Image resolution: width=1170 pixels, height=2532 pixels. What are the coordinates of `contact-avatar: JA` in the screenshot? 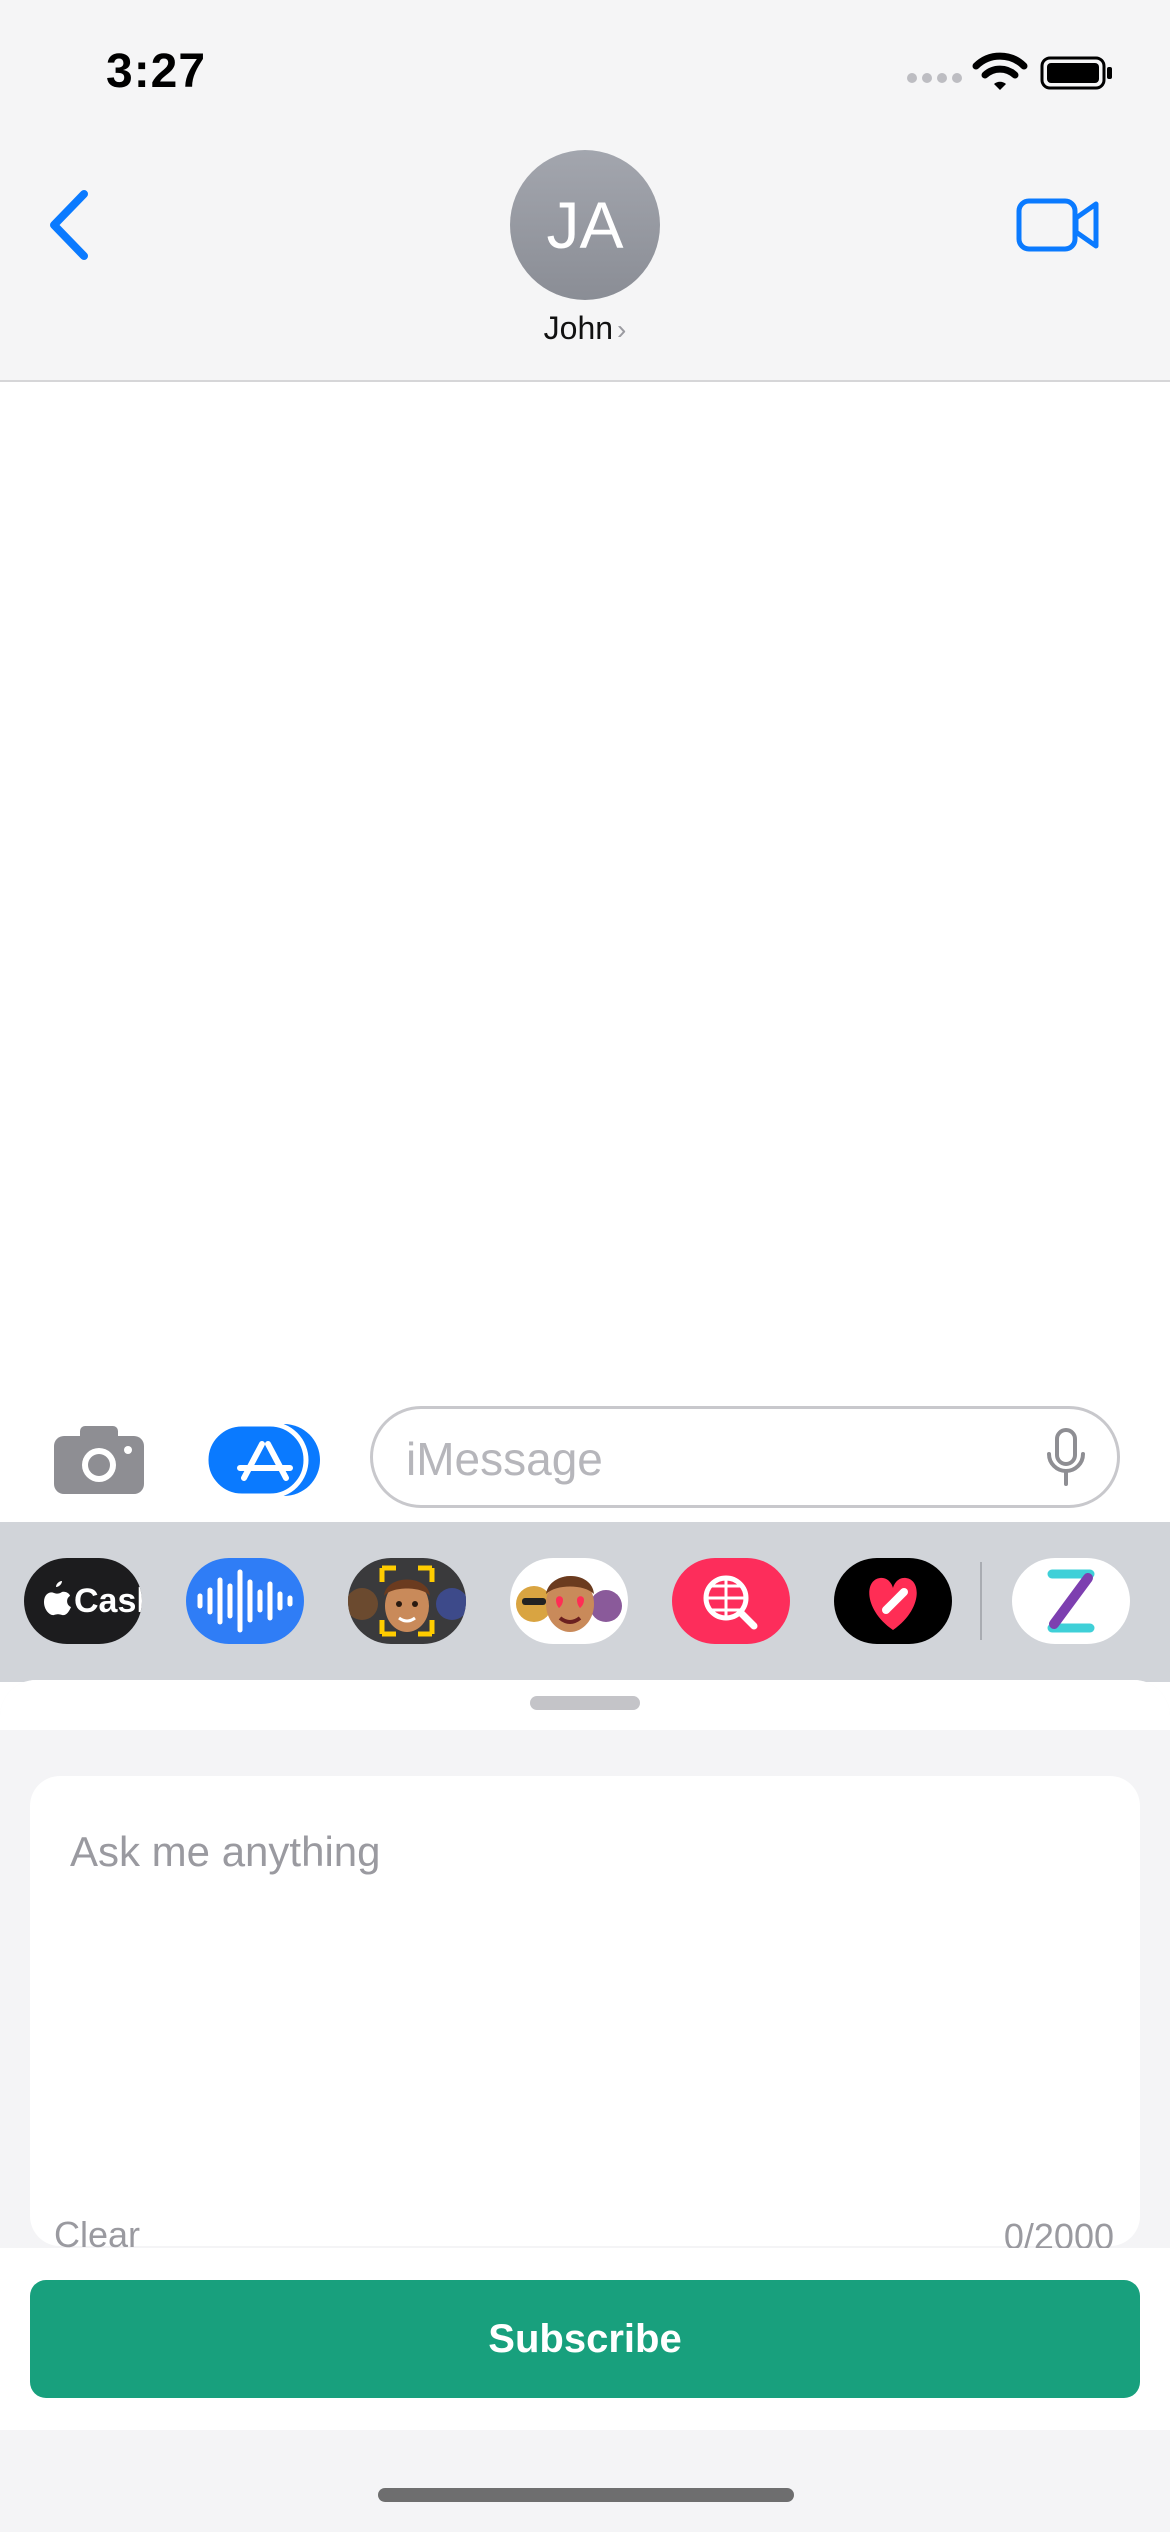 It's located at (585, 225).